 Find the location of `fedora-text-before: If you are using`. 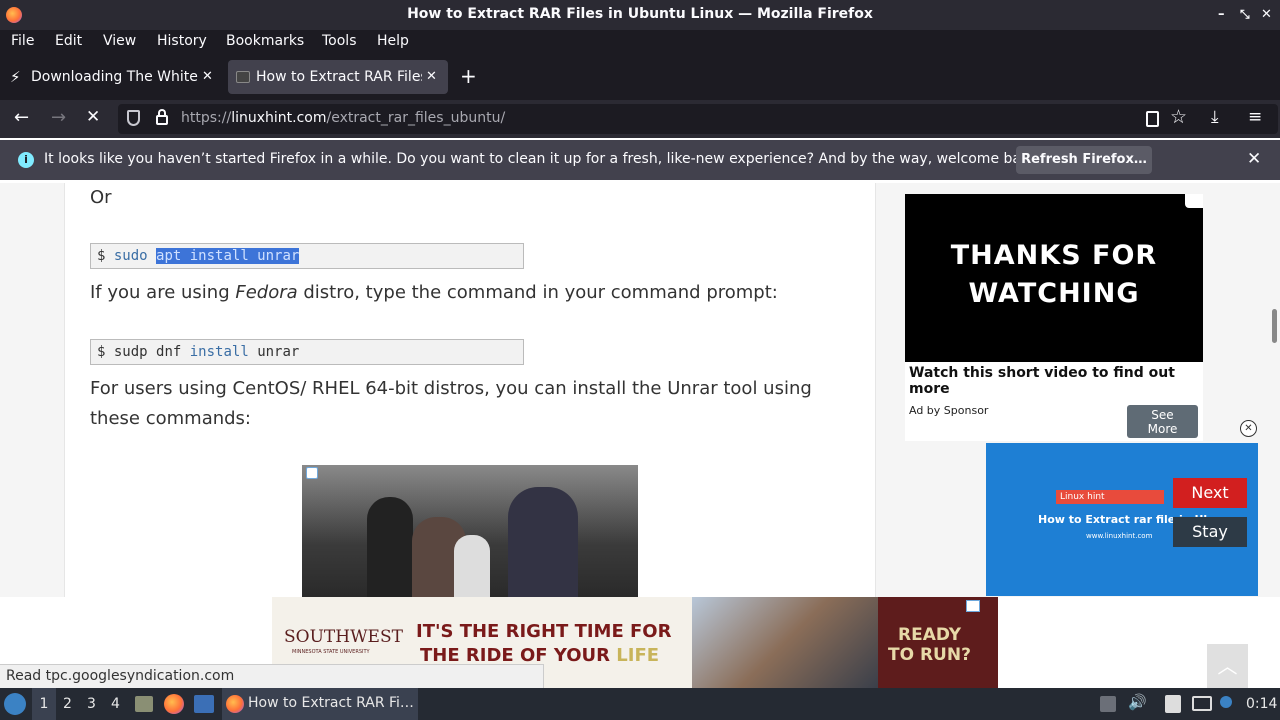

fedora-text-before: If you are using is located at coordinates (163, 292).